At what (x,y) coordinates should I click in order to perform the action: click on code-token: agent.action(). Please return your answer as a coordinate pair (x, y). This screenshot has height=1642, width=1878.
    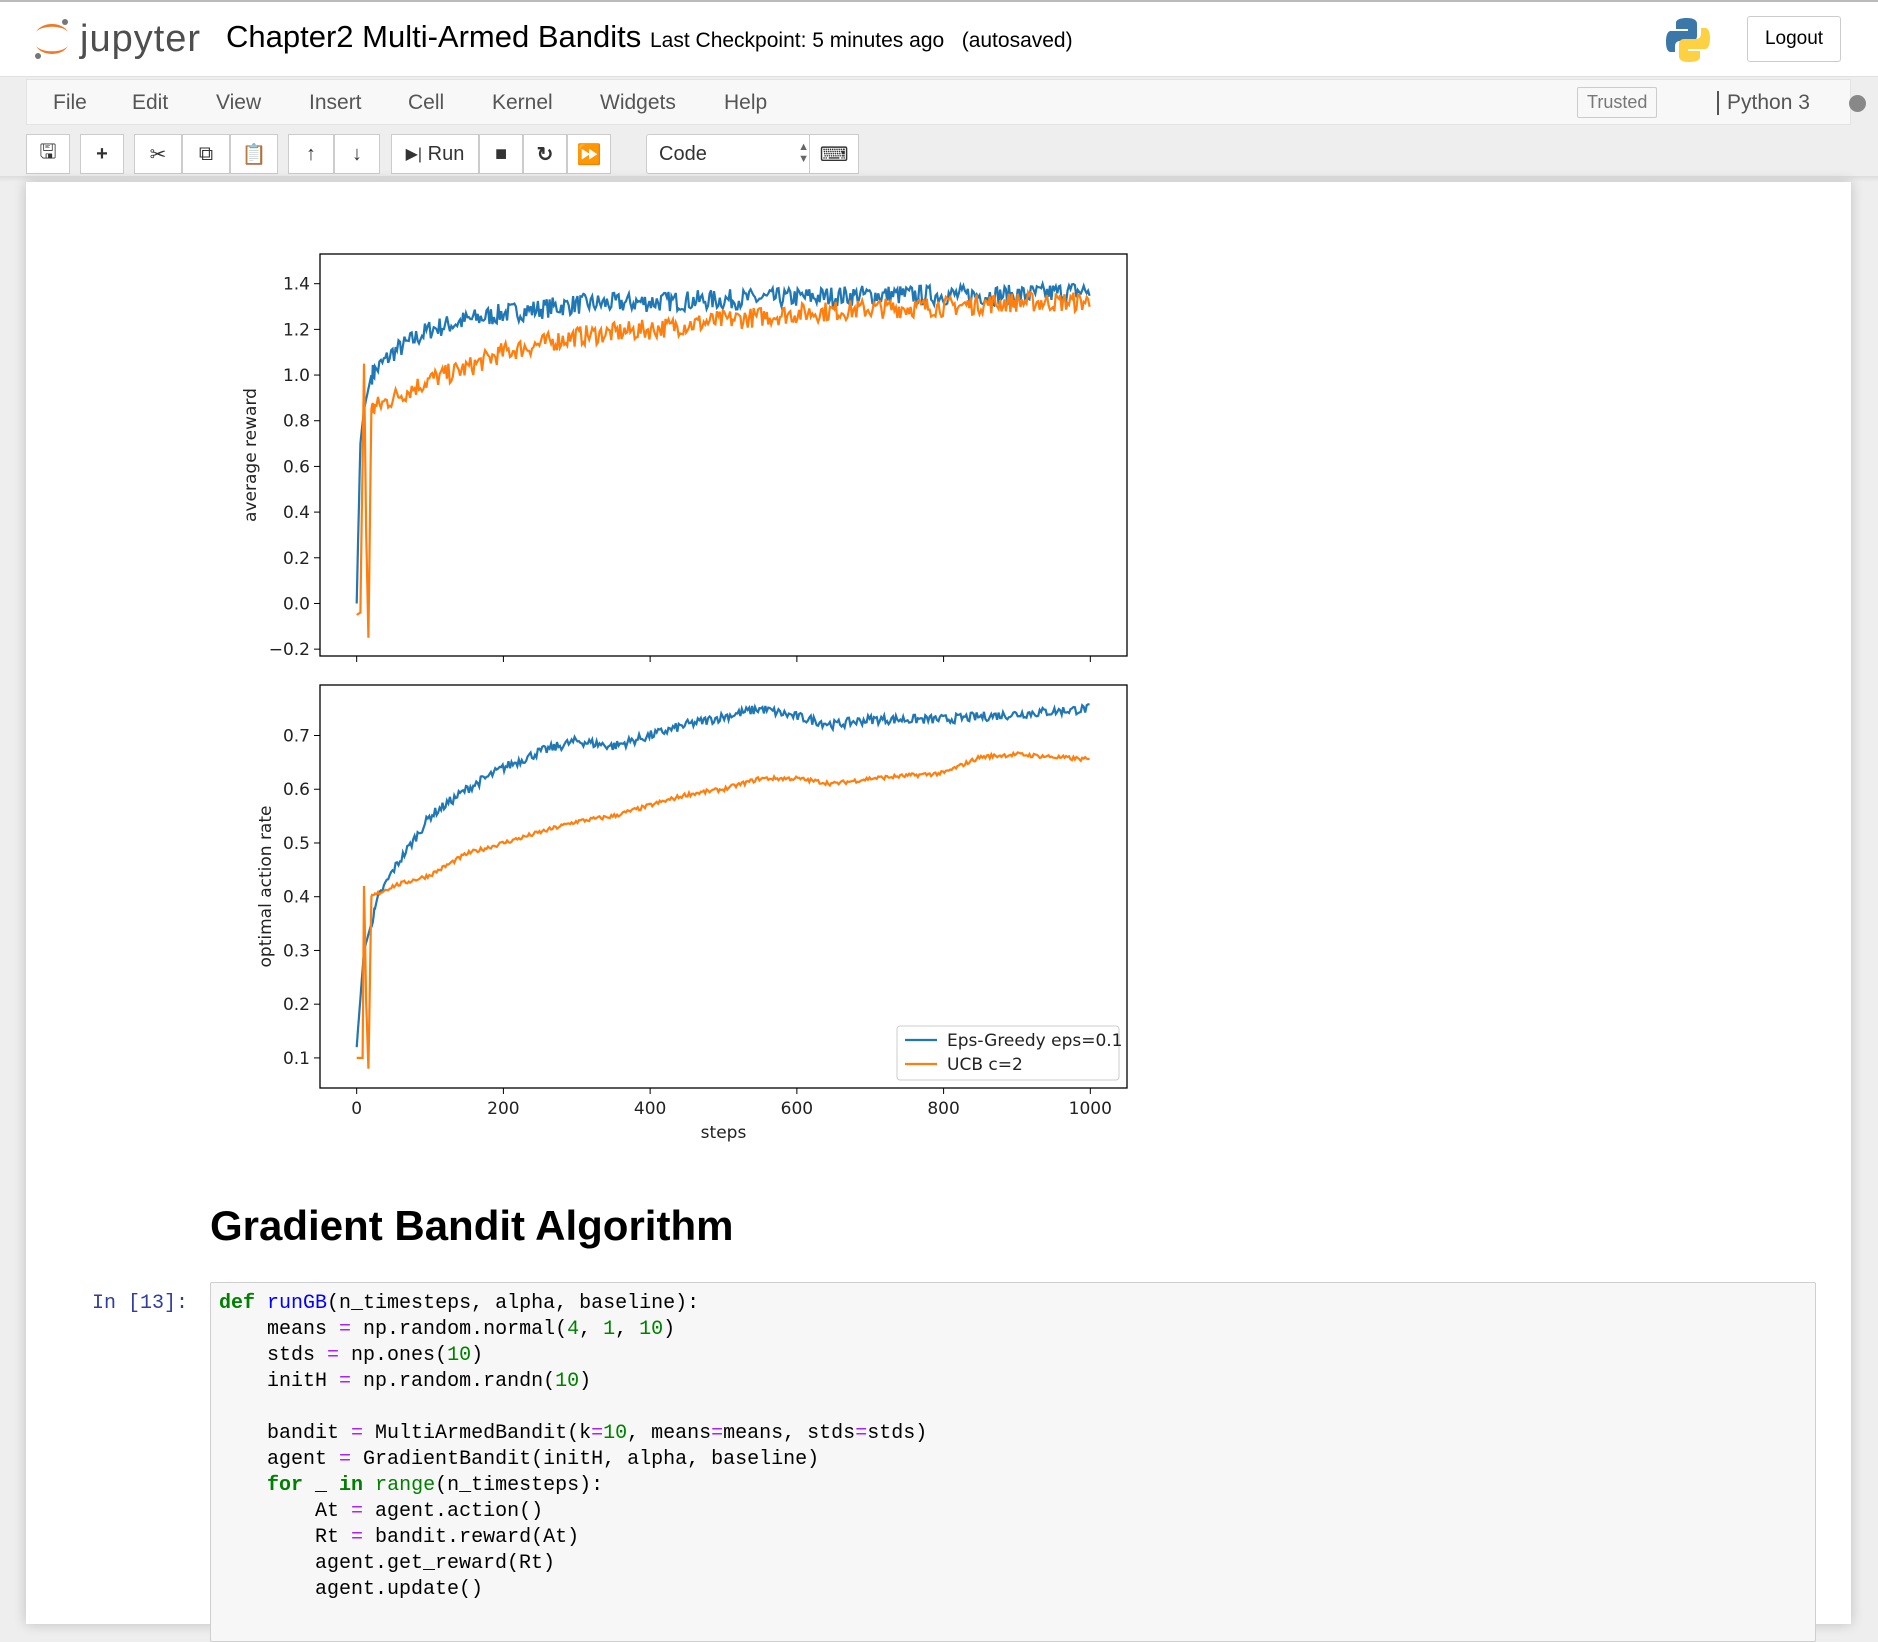
    Looking at the image, I should click on (453, 1511).